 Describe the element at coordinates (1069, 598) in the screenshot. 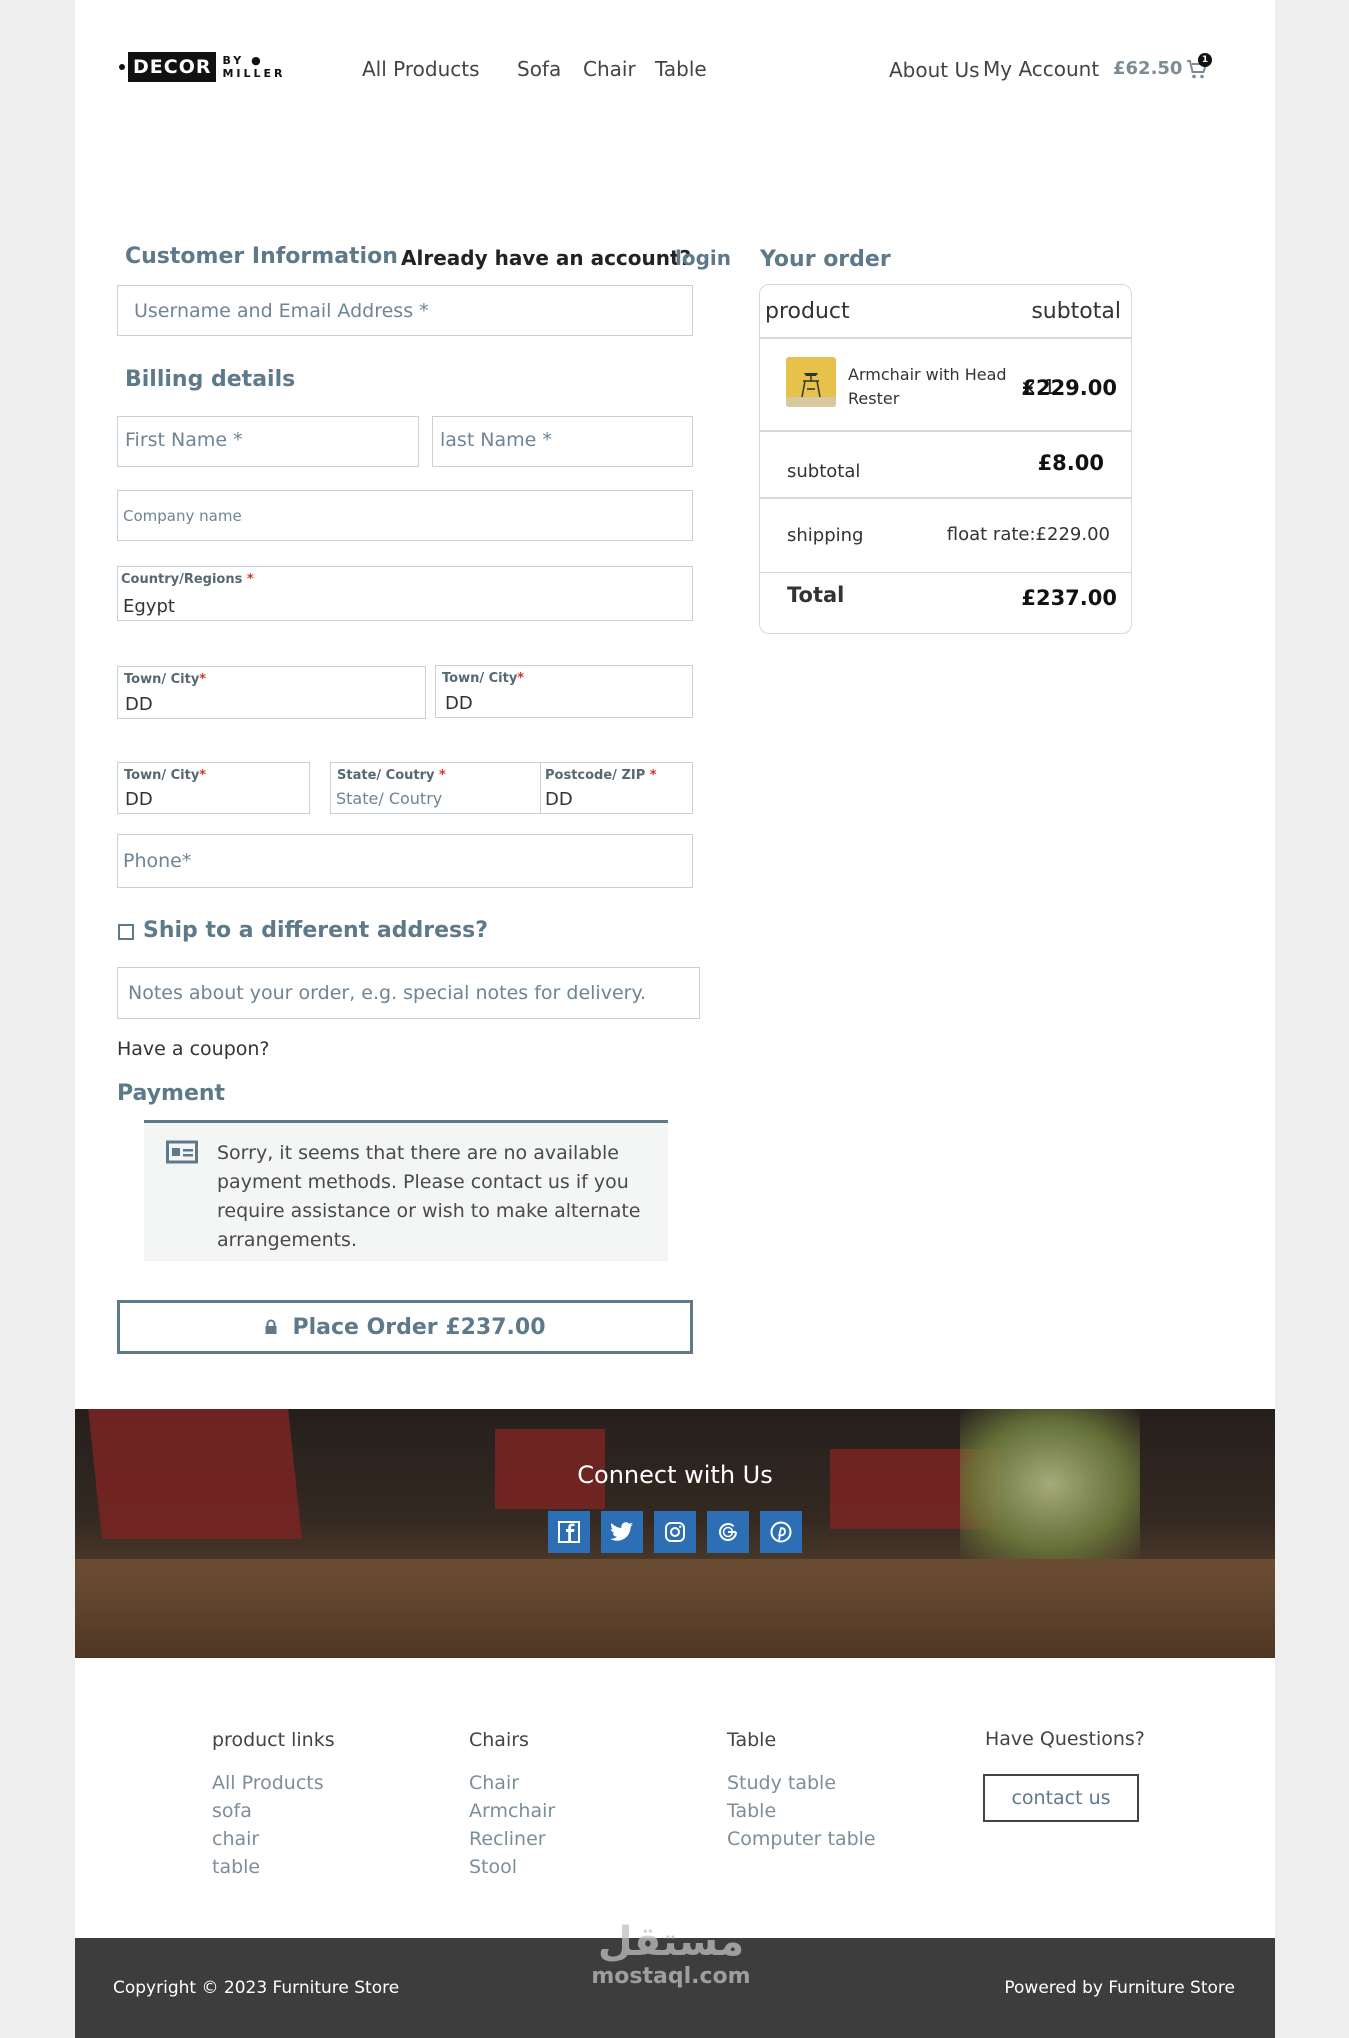

I see `total-value: £237.00` at that location.